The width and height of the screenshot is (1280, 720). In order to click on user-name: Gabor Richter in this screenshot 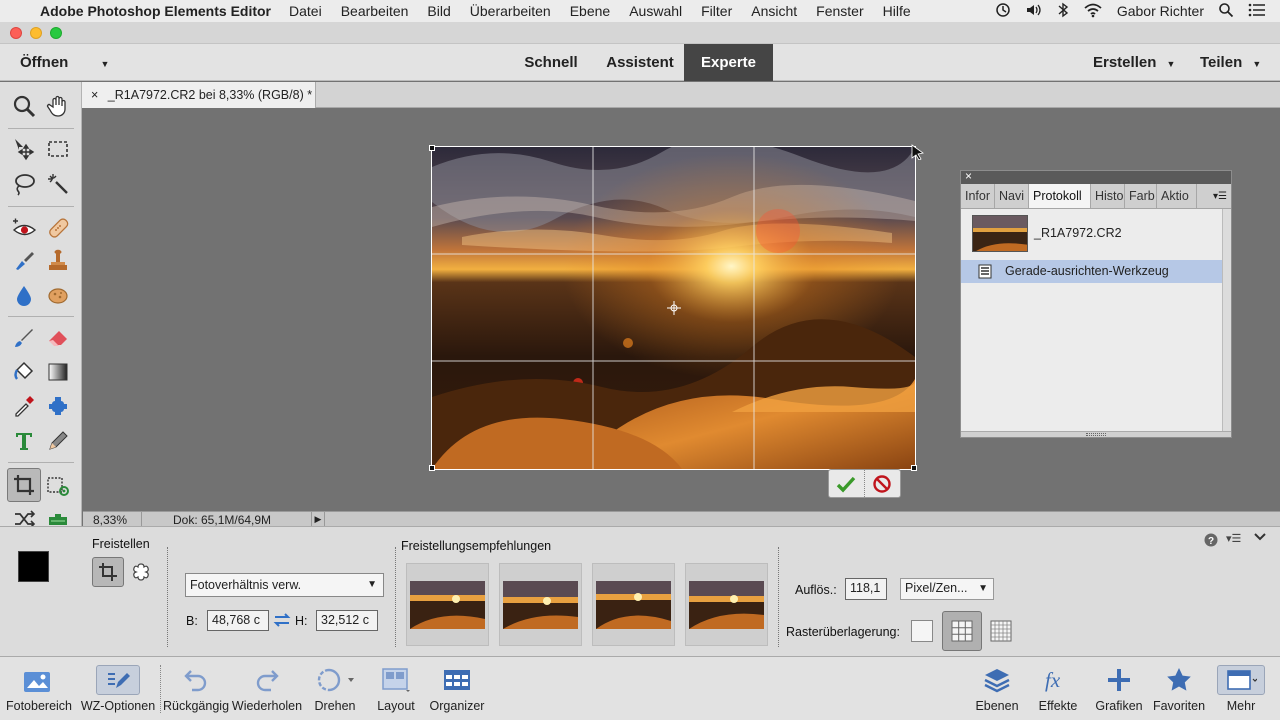, I will do `click(1160, 11)`.